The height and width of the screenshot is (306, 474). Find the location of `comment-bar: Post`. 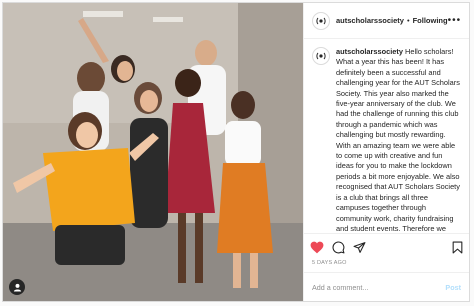

comment-bar: Post is located at coordinates (386, 286).